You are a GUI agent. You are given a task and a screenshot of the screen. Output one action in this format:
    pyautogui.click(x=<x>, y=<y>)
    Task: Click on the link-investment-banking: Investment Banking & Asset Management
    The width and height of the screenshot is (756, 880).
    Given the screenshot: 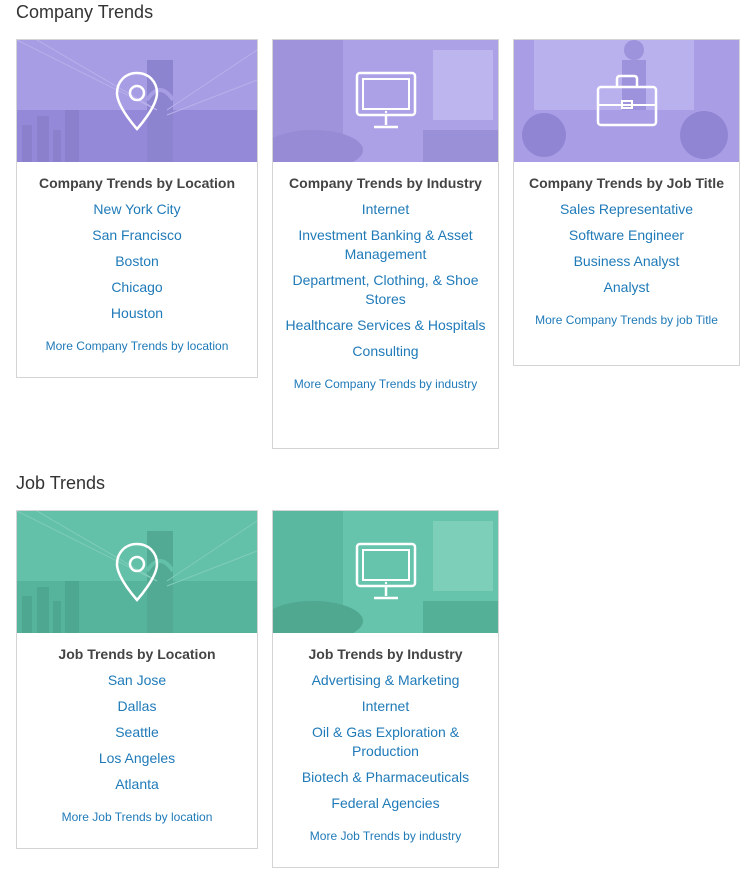 What is the action you would take?
    pyautogui.click(x=385, y=244)
    